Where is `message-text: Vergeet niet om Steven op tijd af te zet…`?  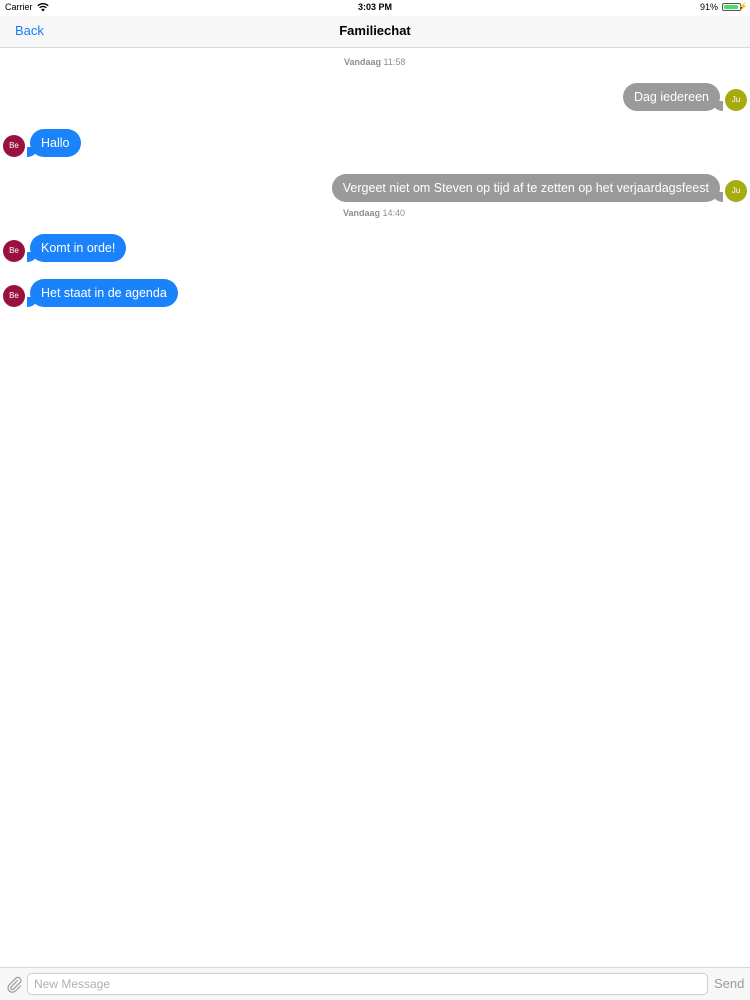
message-text: Vergeet niet om Steven op tijd af te zet… is located at coordinates (525, 188).